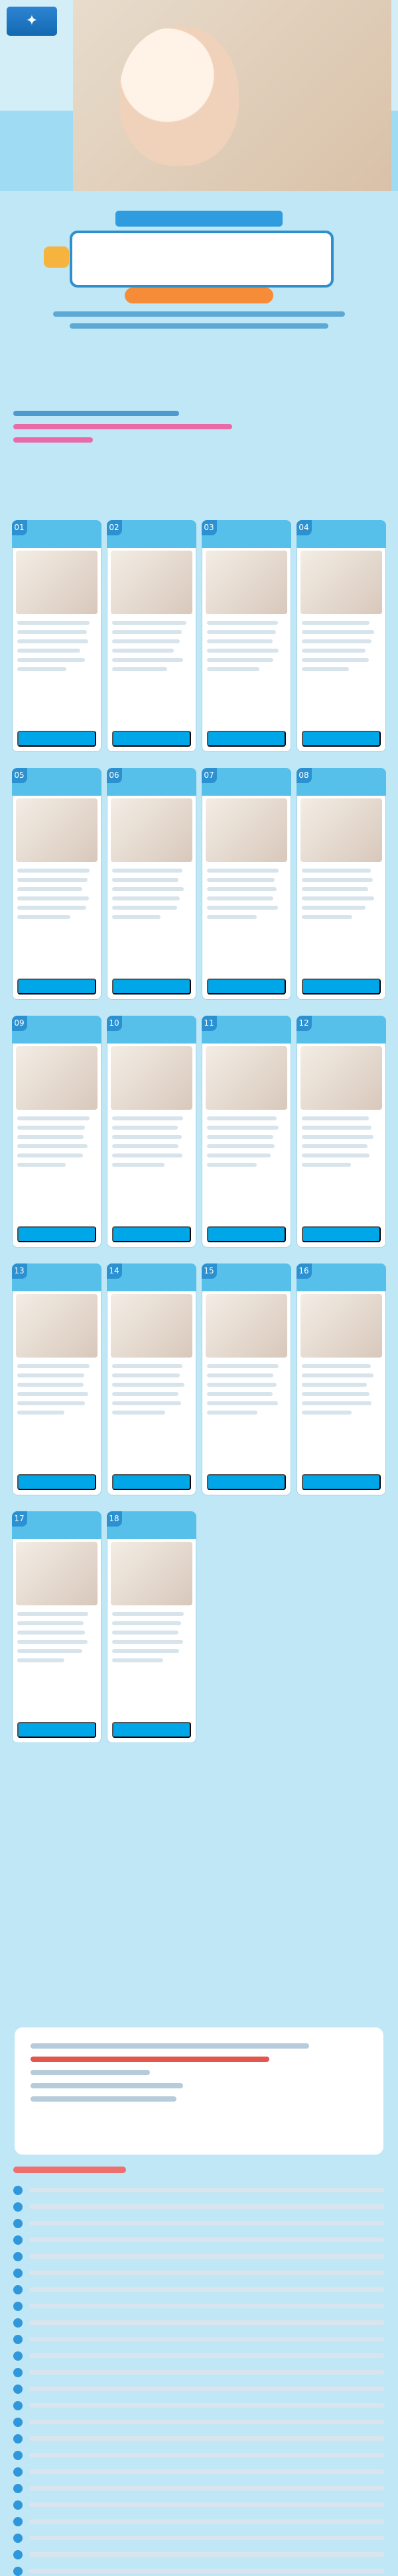 The height and width of the screenshot is (2576, 398). Describe the element at coordinates (19, 1519) in the screenshot. I see `card-number: 17` at that location.